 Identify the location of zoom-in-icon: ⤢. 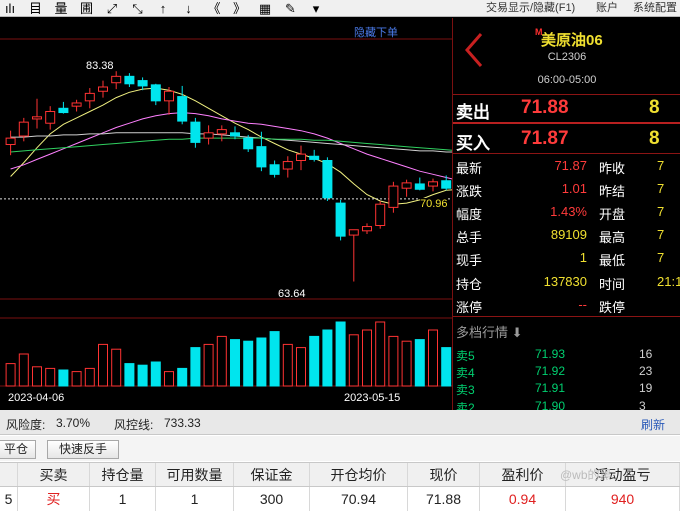
(112, 8).